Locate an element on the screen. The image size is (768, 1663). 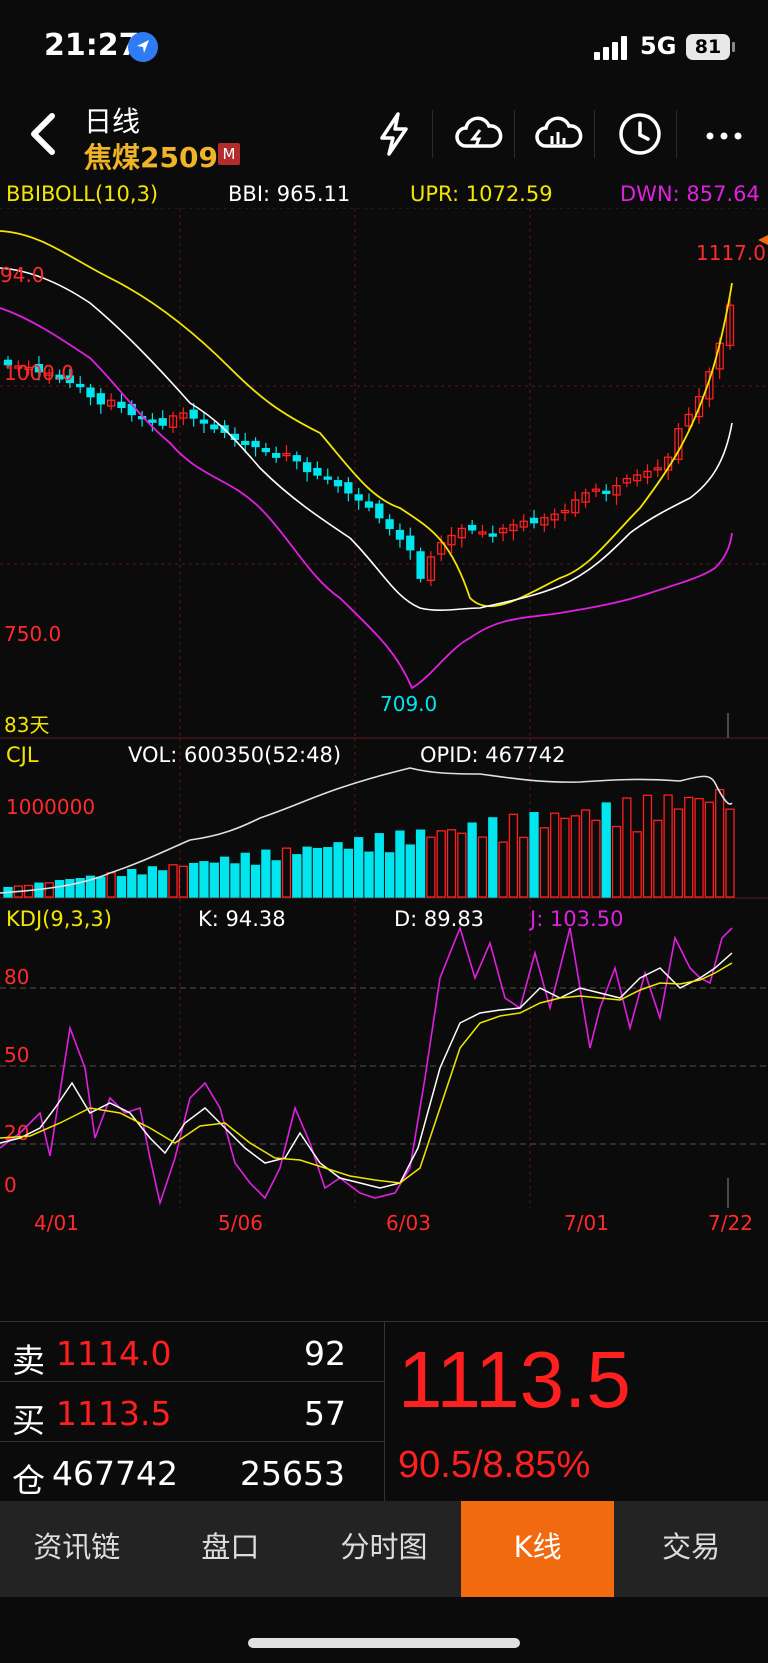
date-4-01: 4/01 is located at coordinates (56, 1223).